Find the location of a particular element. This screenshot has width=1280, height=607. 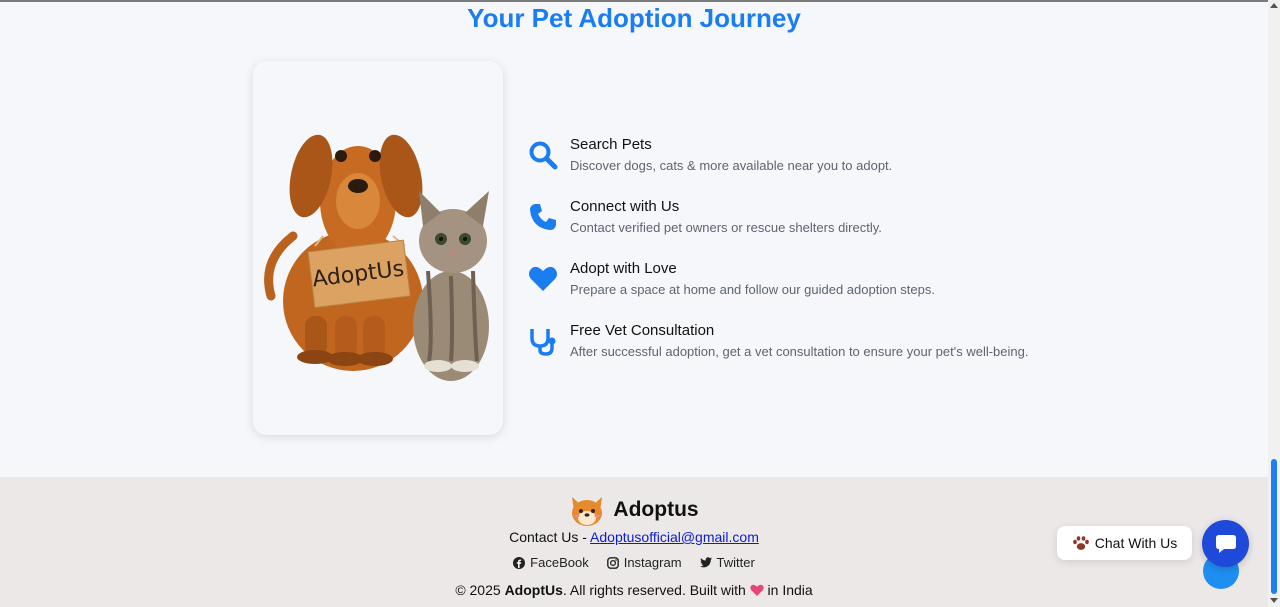

chat-label: Chat With Us is located at coordinates (1136, 543).